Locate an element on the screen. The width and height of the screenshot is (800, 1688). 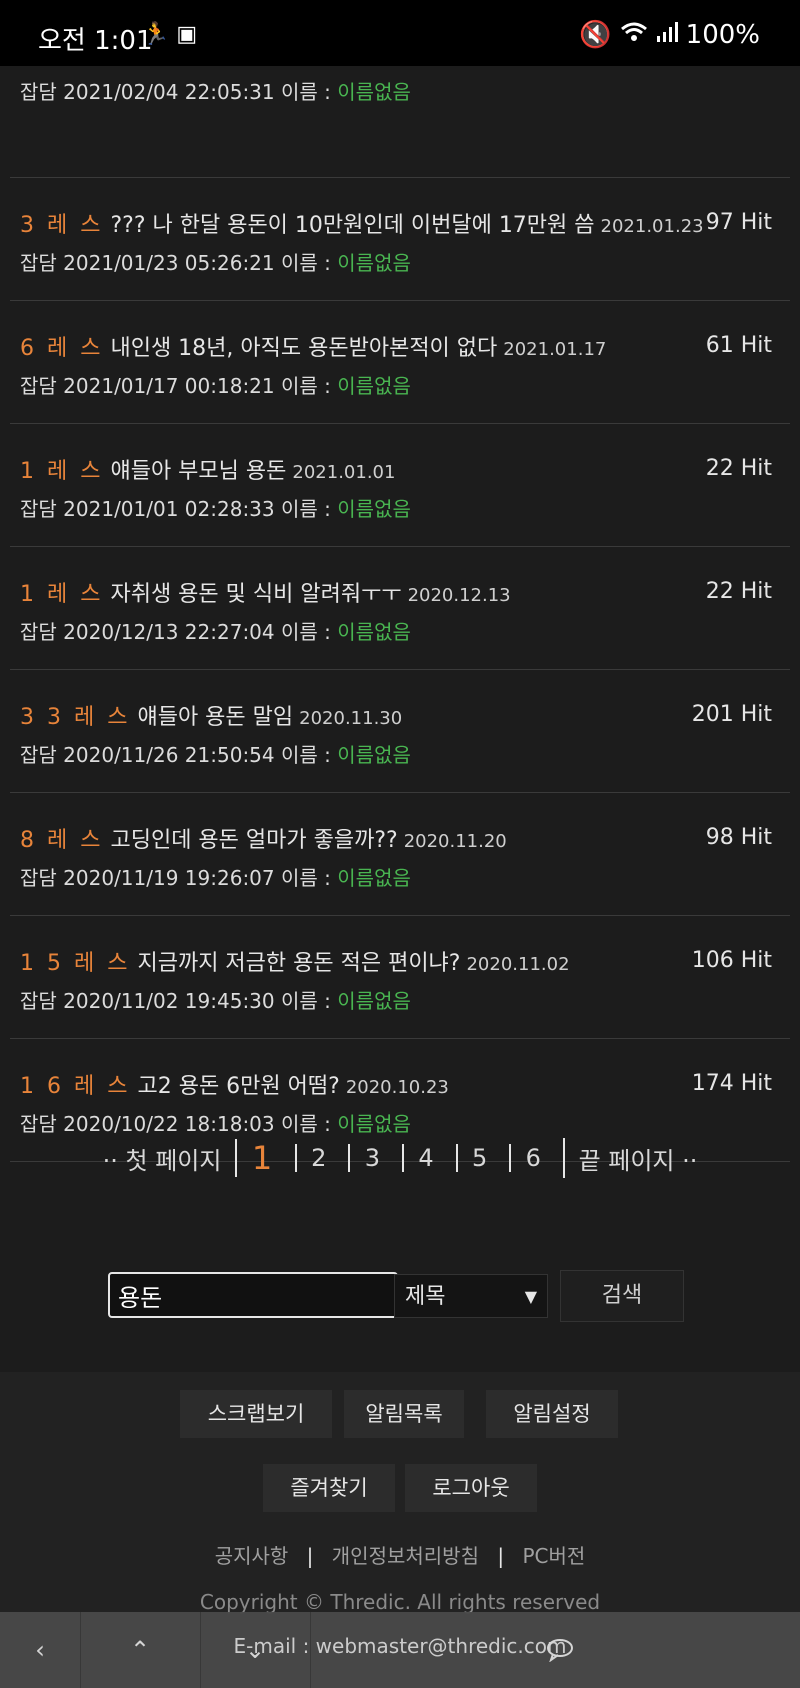
bottom-nav-bar: E-mail : webmaster@thredic.com ‹ ⌃ ⌄ is located at coordinates (400, 1650).